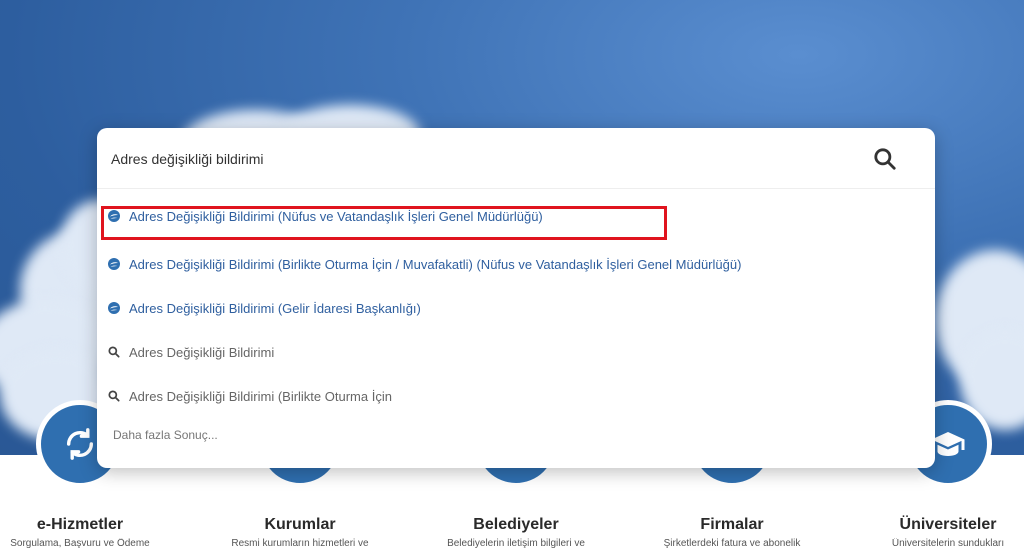  Describe the element at coordinates (948, 543) in the screenshot. I see `category-desc: Üniversitelerin sundukları` at that location.